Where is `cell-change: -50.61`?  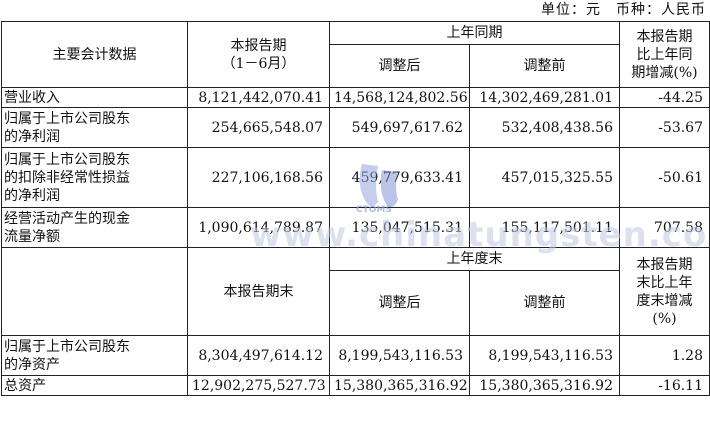
cell-change: -50.61 is located at coordinates (664, 177).